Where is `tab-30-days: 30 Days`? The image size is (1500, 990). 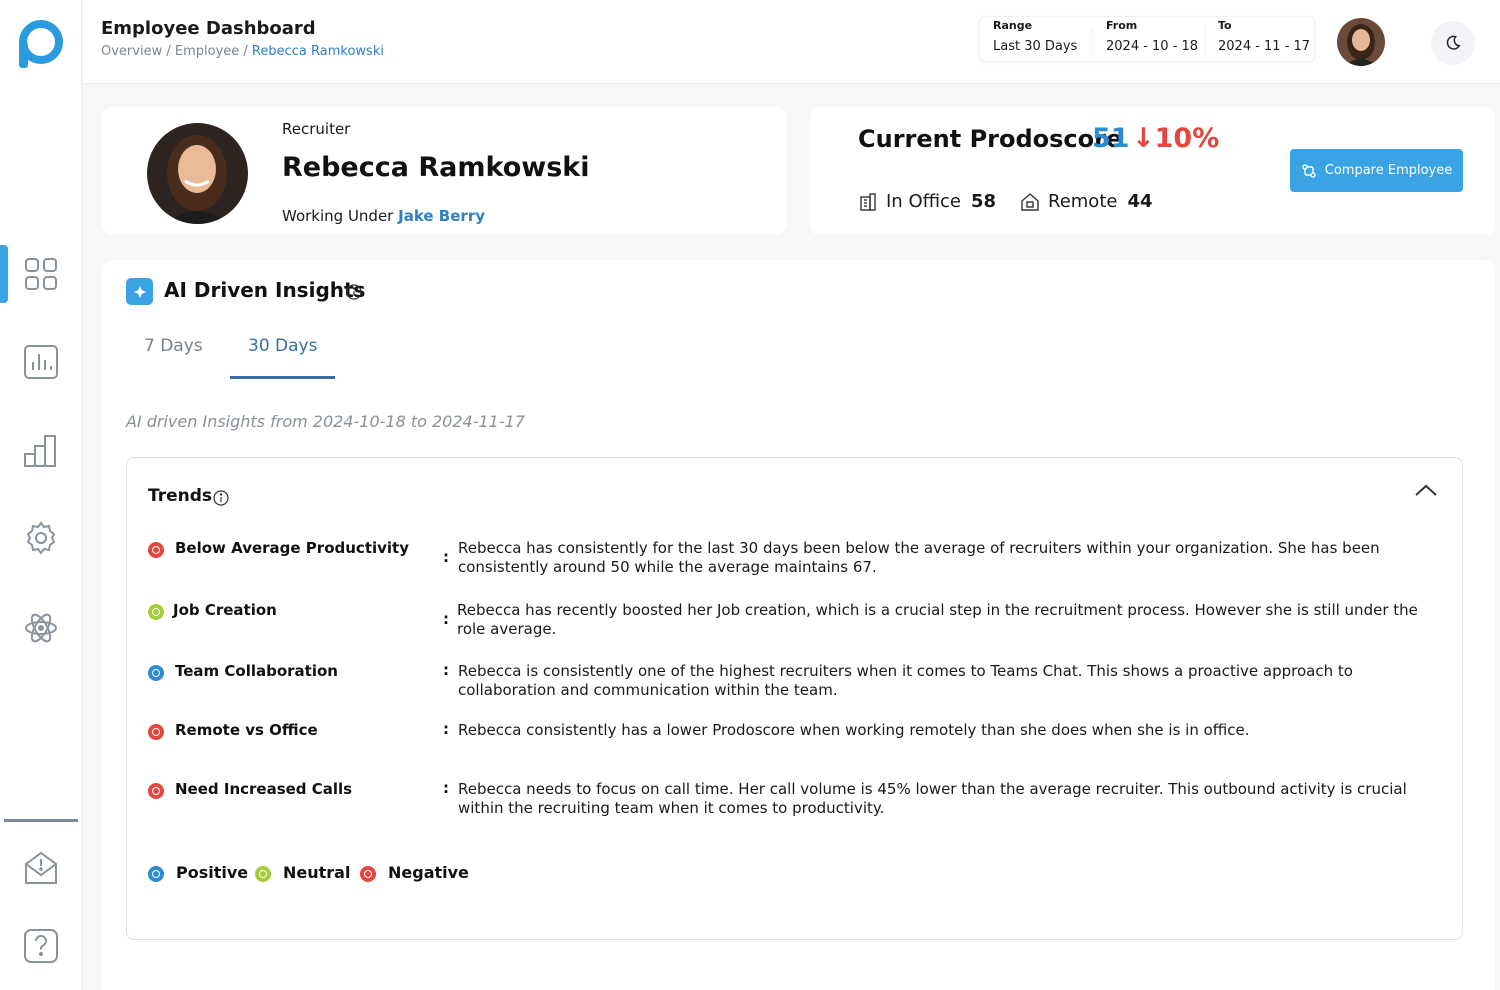
tab-30-days: 30 Days is located at coordinates (282, 346).